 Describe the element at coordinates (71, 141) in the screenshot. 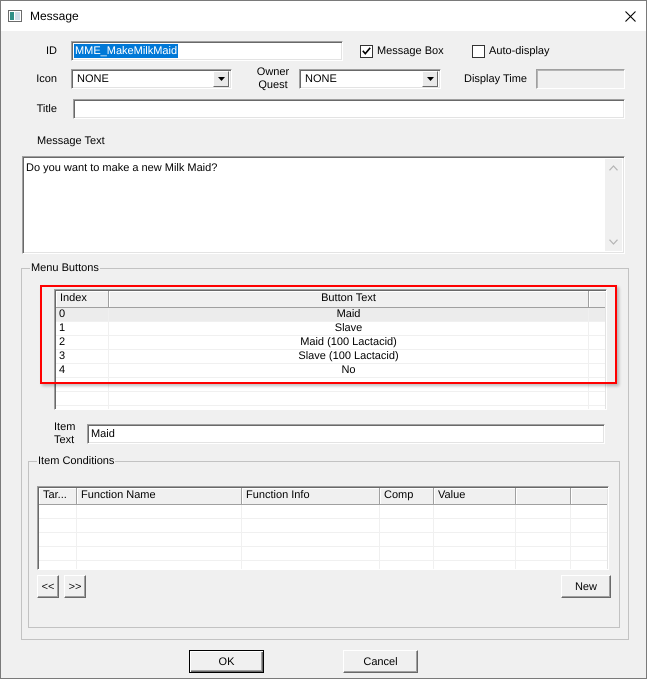

I see `field-label: Message Text` at that location.